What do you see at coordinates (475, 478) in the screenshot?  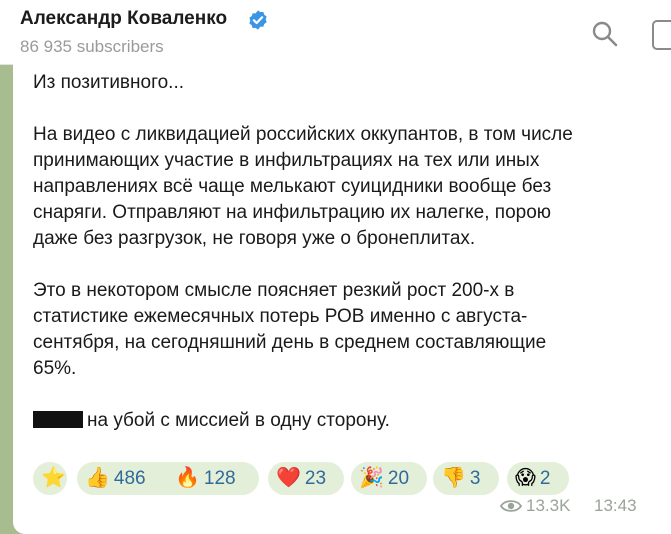 I see `reaction-count: 3` at bounding box center [475, 478].